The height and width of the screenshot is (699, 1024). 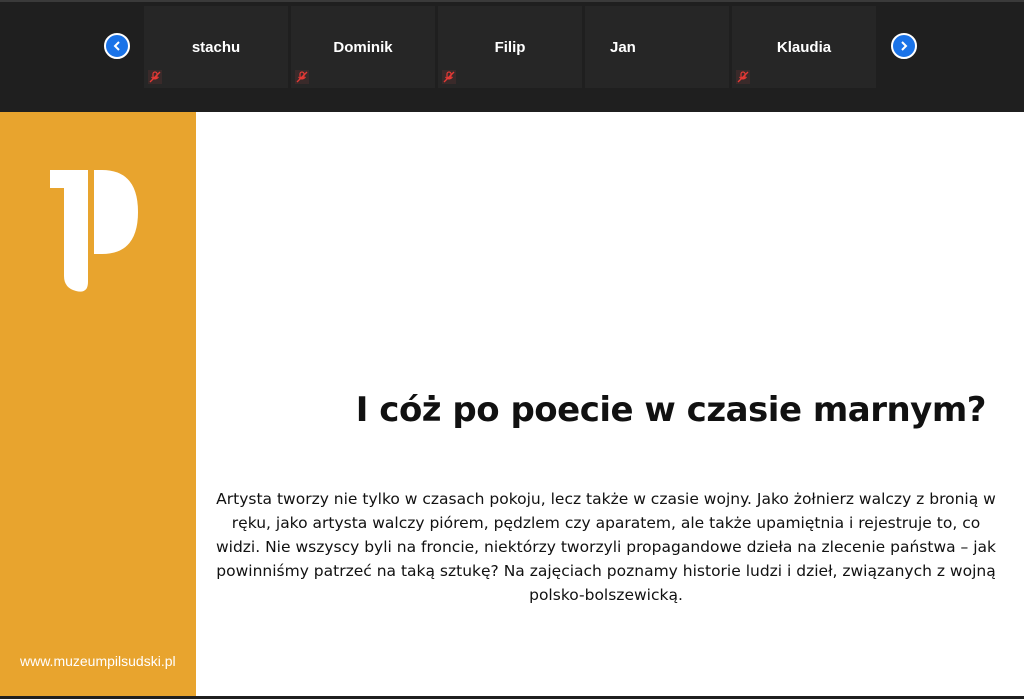 I want to click on participant-tile-dominik: Dominik, so click(x=363, y=47).